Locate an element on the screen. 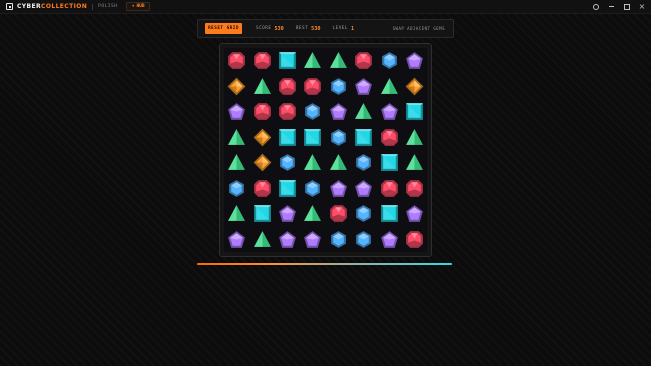  app-logo-icon is located at coordinates (9, 6).